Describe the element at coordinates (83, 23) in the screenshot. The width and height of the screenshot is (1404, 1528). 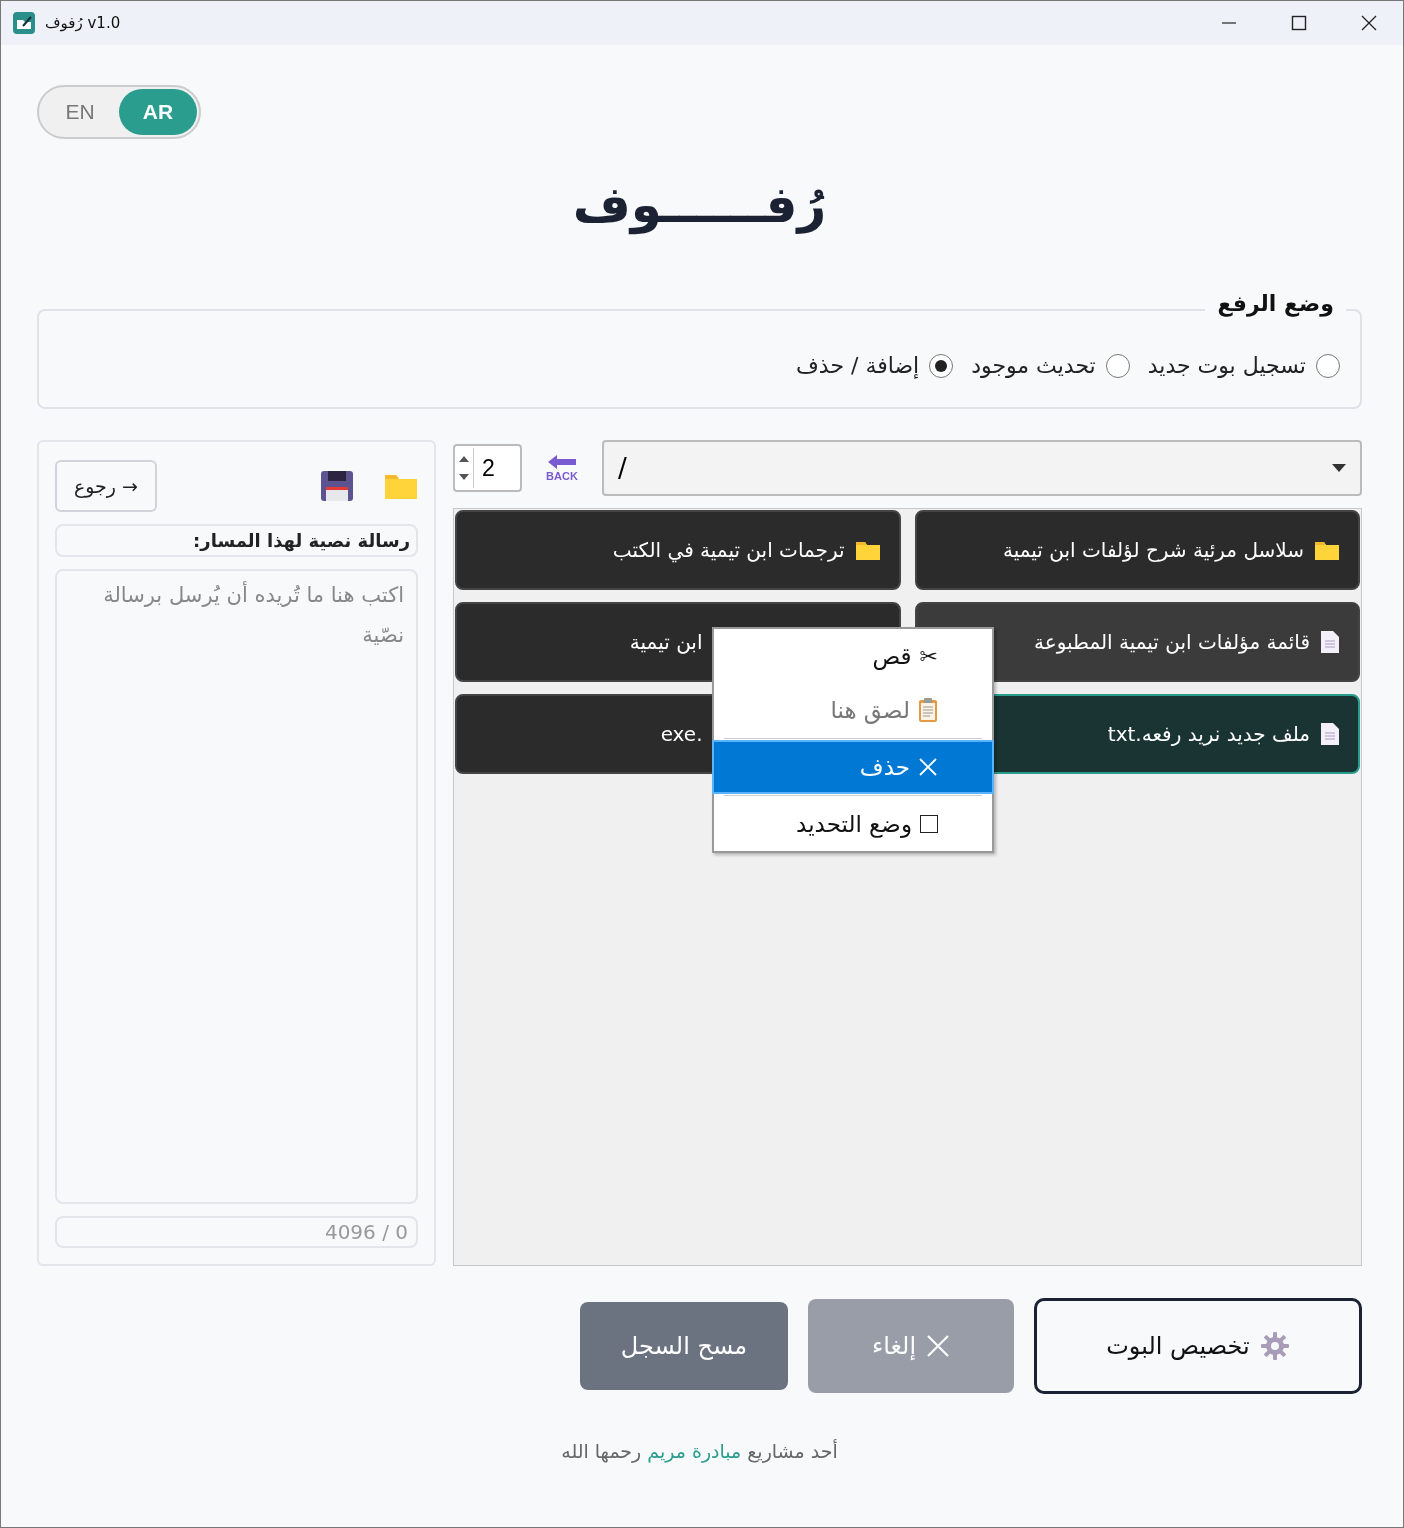
I see `window-title: رُفوف v1.0` at that location.